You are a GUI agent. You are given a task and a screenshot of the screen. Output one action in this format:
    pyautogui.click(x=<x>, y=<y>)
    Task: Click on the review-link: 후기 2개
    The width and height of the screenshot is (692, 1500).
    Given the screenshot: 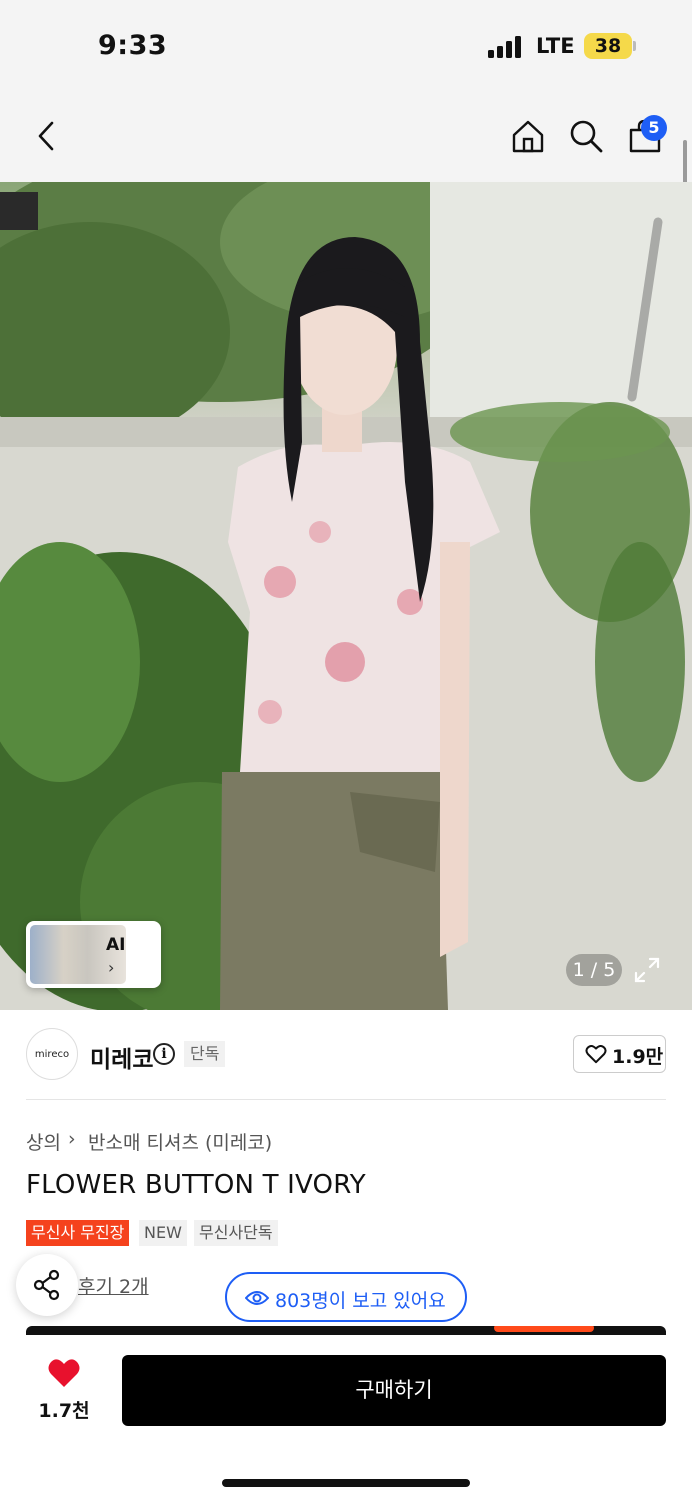 What is the action you would take?
    pyautogui.click(x=113, y=1285)
    